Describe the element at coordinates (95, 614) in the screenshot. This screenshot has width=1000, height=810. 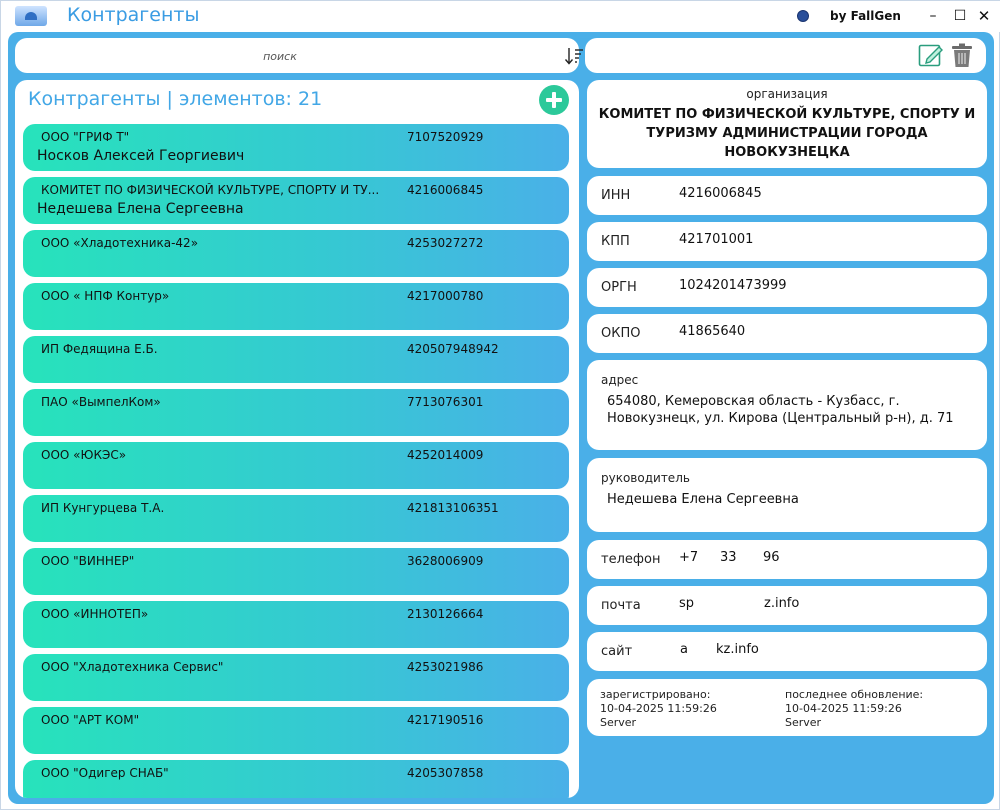
I see `list-item-name: ООО «ИННОТЕП»` at that location.